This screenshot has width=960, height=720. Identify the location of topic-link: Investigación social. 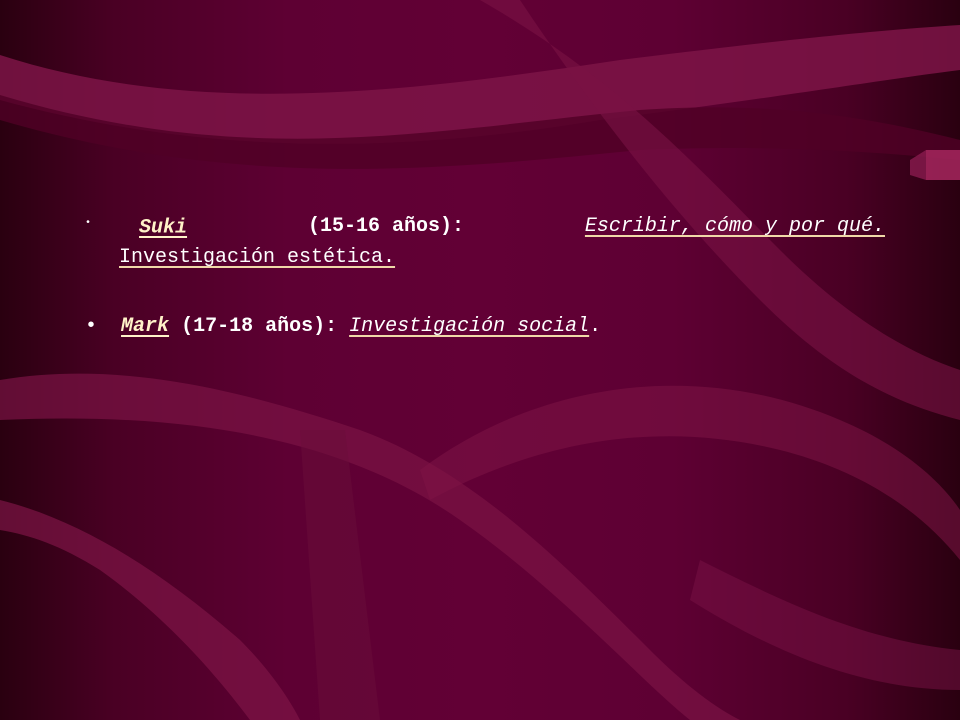
(469, 326).